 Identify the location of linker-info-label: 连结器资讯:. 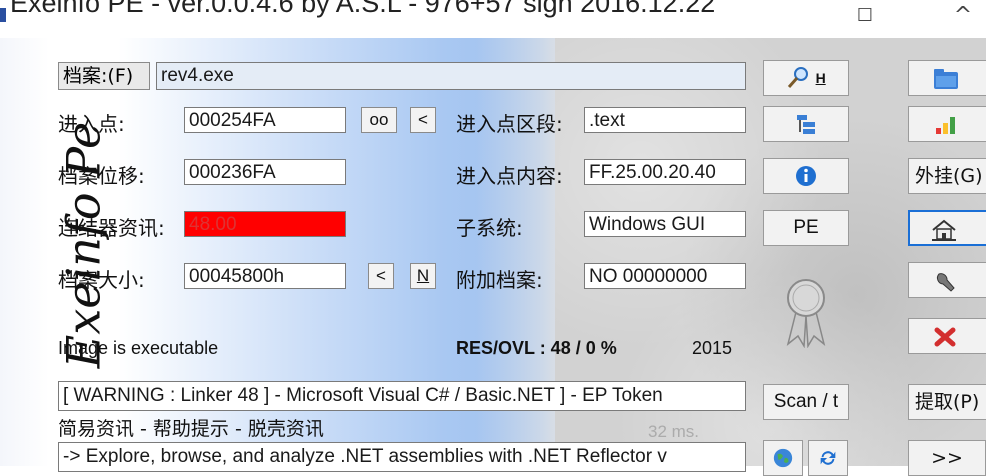
(111, 228).